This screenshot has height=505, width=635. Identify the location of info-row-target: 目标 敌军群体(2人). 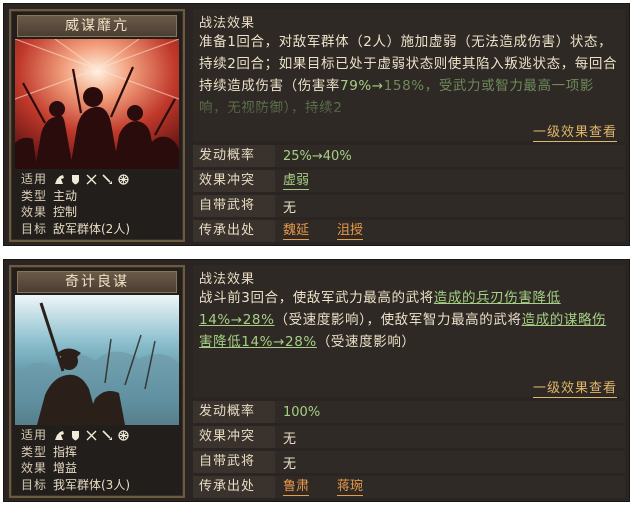
(97, 229).